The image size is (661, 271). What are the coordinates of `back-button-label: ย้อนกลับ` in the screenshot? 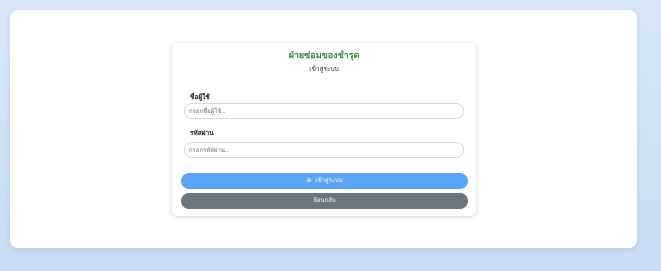 It's located at (324, 200).